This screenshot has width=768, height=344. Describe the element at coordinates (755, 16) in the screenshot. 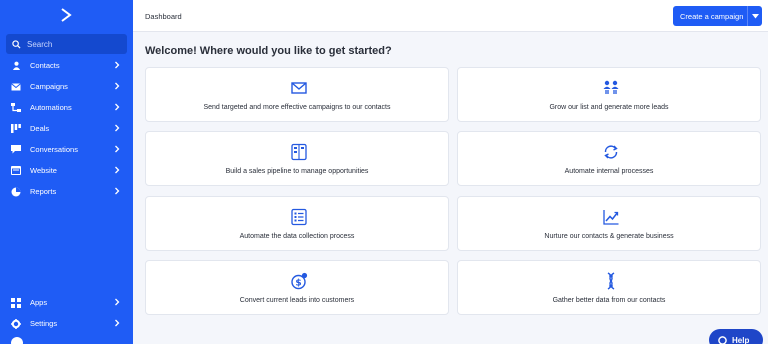

I see `caret-down-icon` at that location.